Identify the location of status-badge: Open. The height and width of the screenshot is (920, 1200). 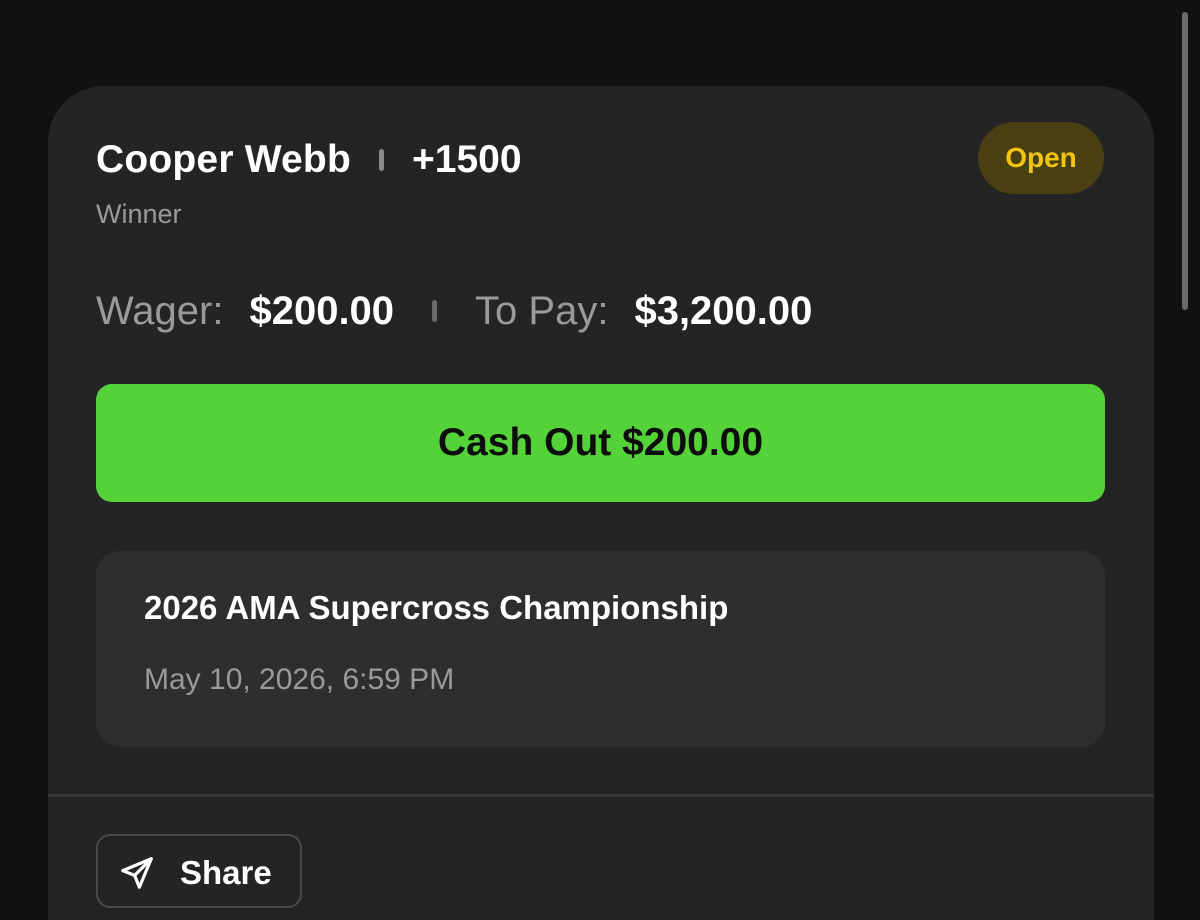
(1041, 158).